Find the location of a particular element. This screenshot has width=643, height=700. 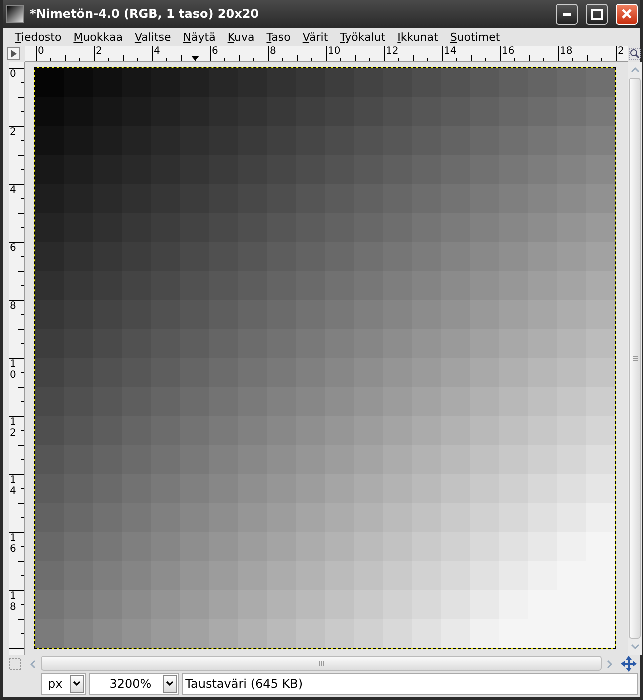

minimize-button is located at coordinates (567, 14).